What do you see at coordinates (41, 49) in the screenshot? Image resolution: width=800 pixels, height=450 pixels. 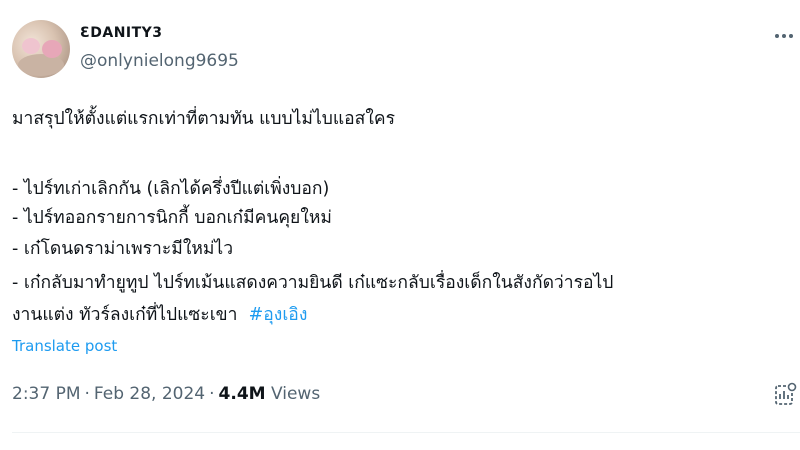 I see `avatar` at bounding box center [41, 49].